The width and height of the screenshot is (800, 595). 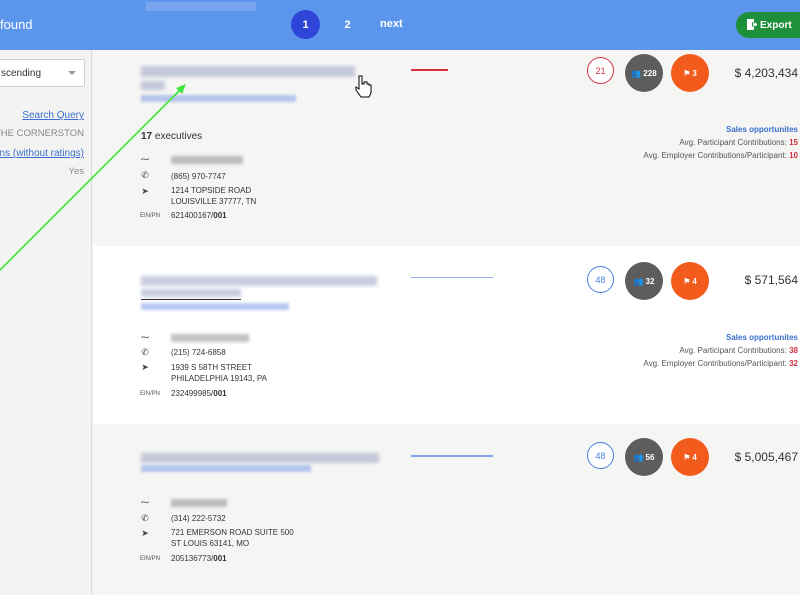 What do you see at coordinates (199, 558) in the screenshot?
I see `ein-value: 205136773/001` at bounding box center [199, 558].